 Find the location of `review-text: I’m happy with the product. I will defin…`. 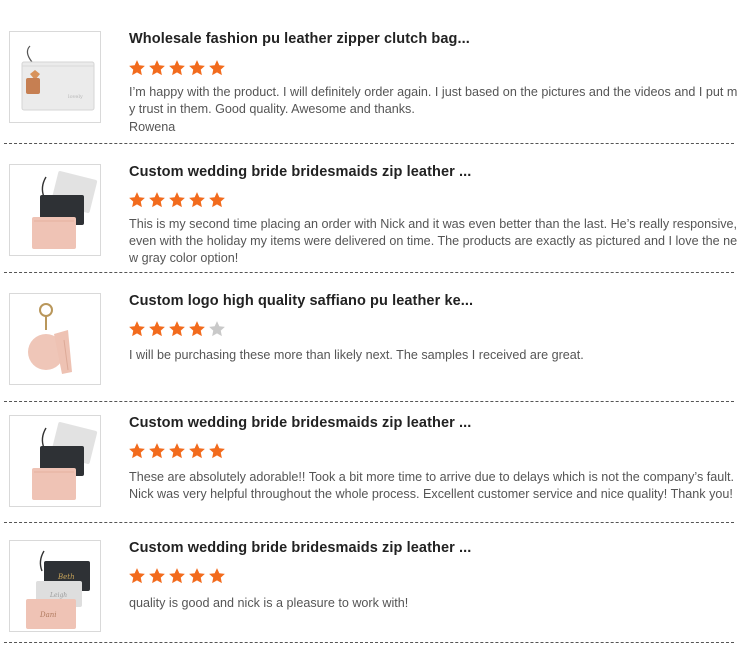

review-text: I’m happy with the product. I will defin… is located at coordinates (433, 100).